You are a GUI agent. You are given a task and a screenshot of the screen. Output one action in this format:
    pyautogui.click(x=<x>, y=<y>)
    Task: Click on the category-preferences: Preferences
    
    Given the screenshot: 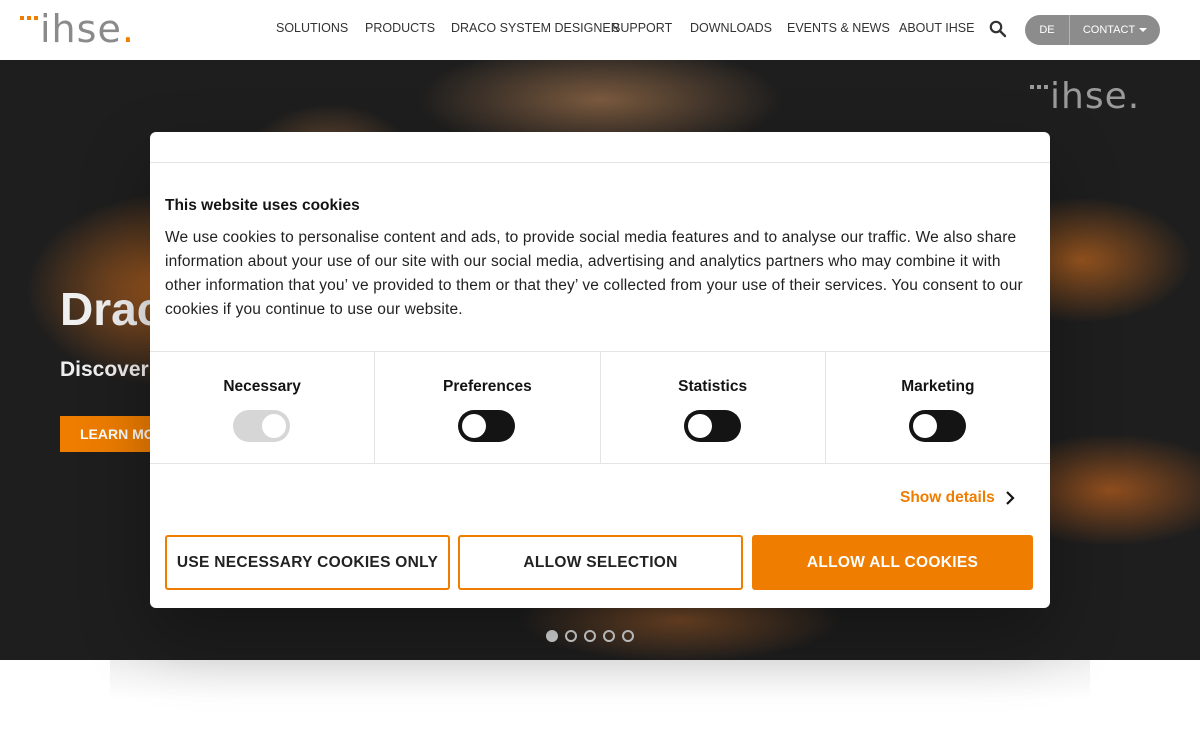 What is the action you would take?
    pyautogui.click(x=488, y=407)
    